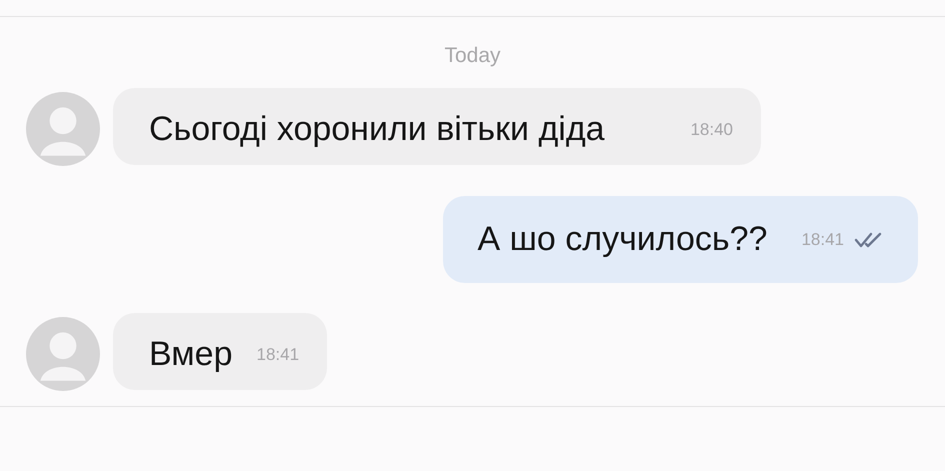 The width and height of the screenshot is (945, 471). I want to click on message-time: 18:40, so click(711, 130).